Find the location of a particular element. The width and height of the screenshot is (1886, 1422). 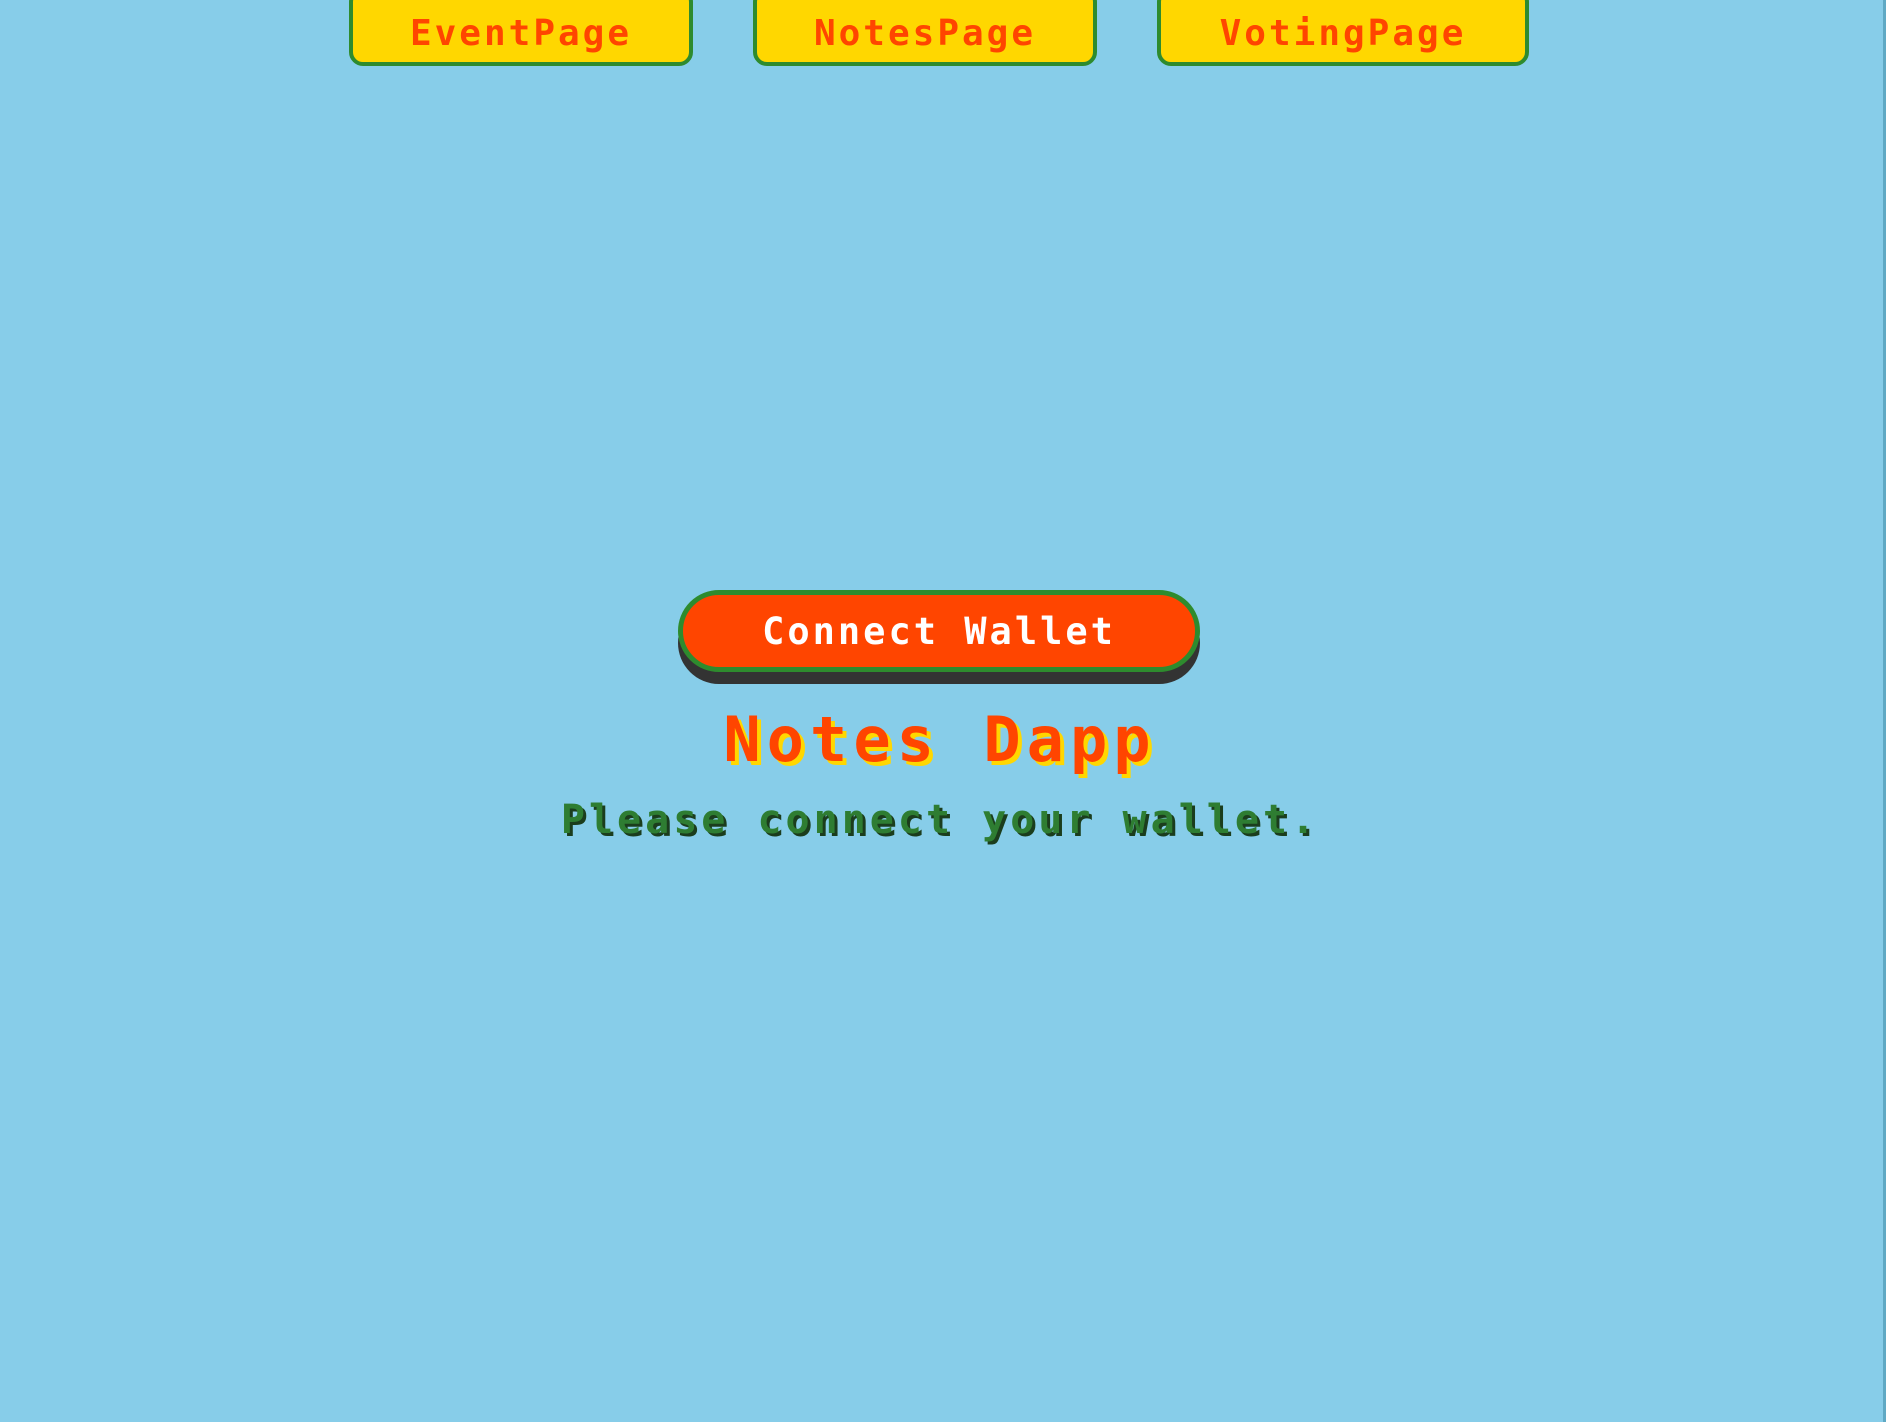

page-title: Notes Dapp is located at coordinates (940, 739).